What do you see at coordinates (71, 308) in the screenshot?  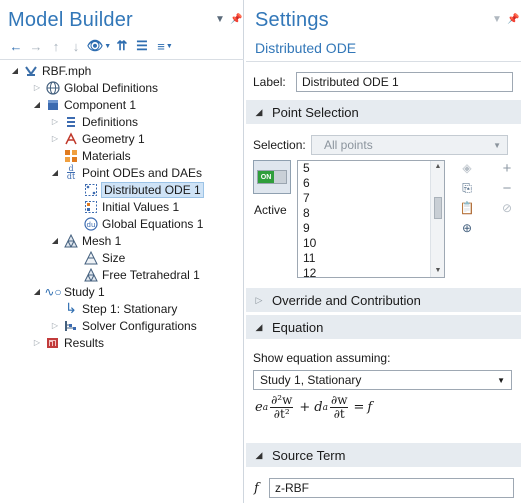 I see `study-step-icon: ↳` at bounding box center [71, 308].